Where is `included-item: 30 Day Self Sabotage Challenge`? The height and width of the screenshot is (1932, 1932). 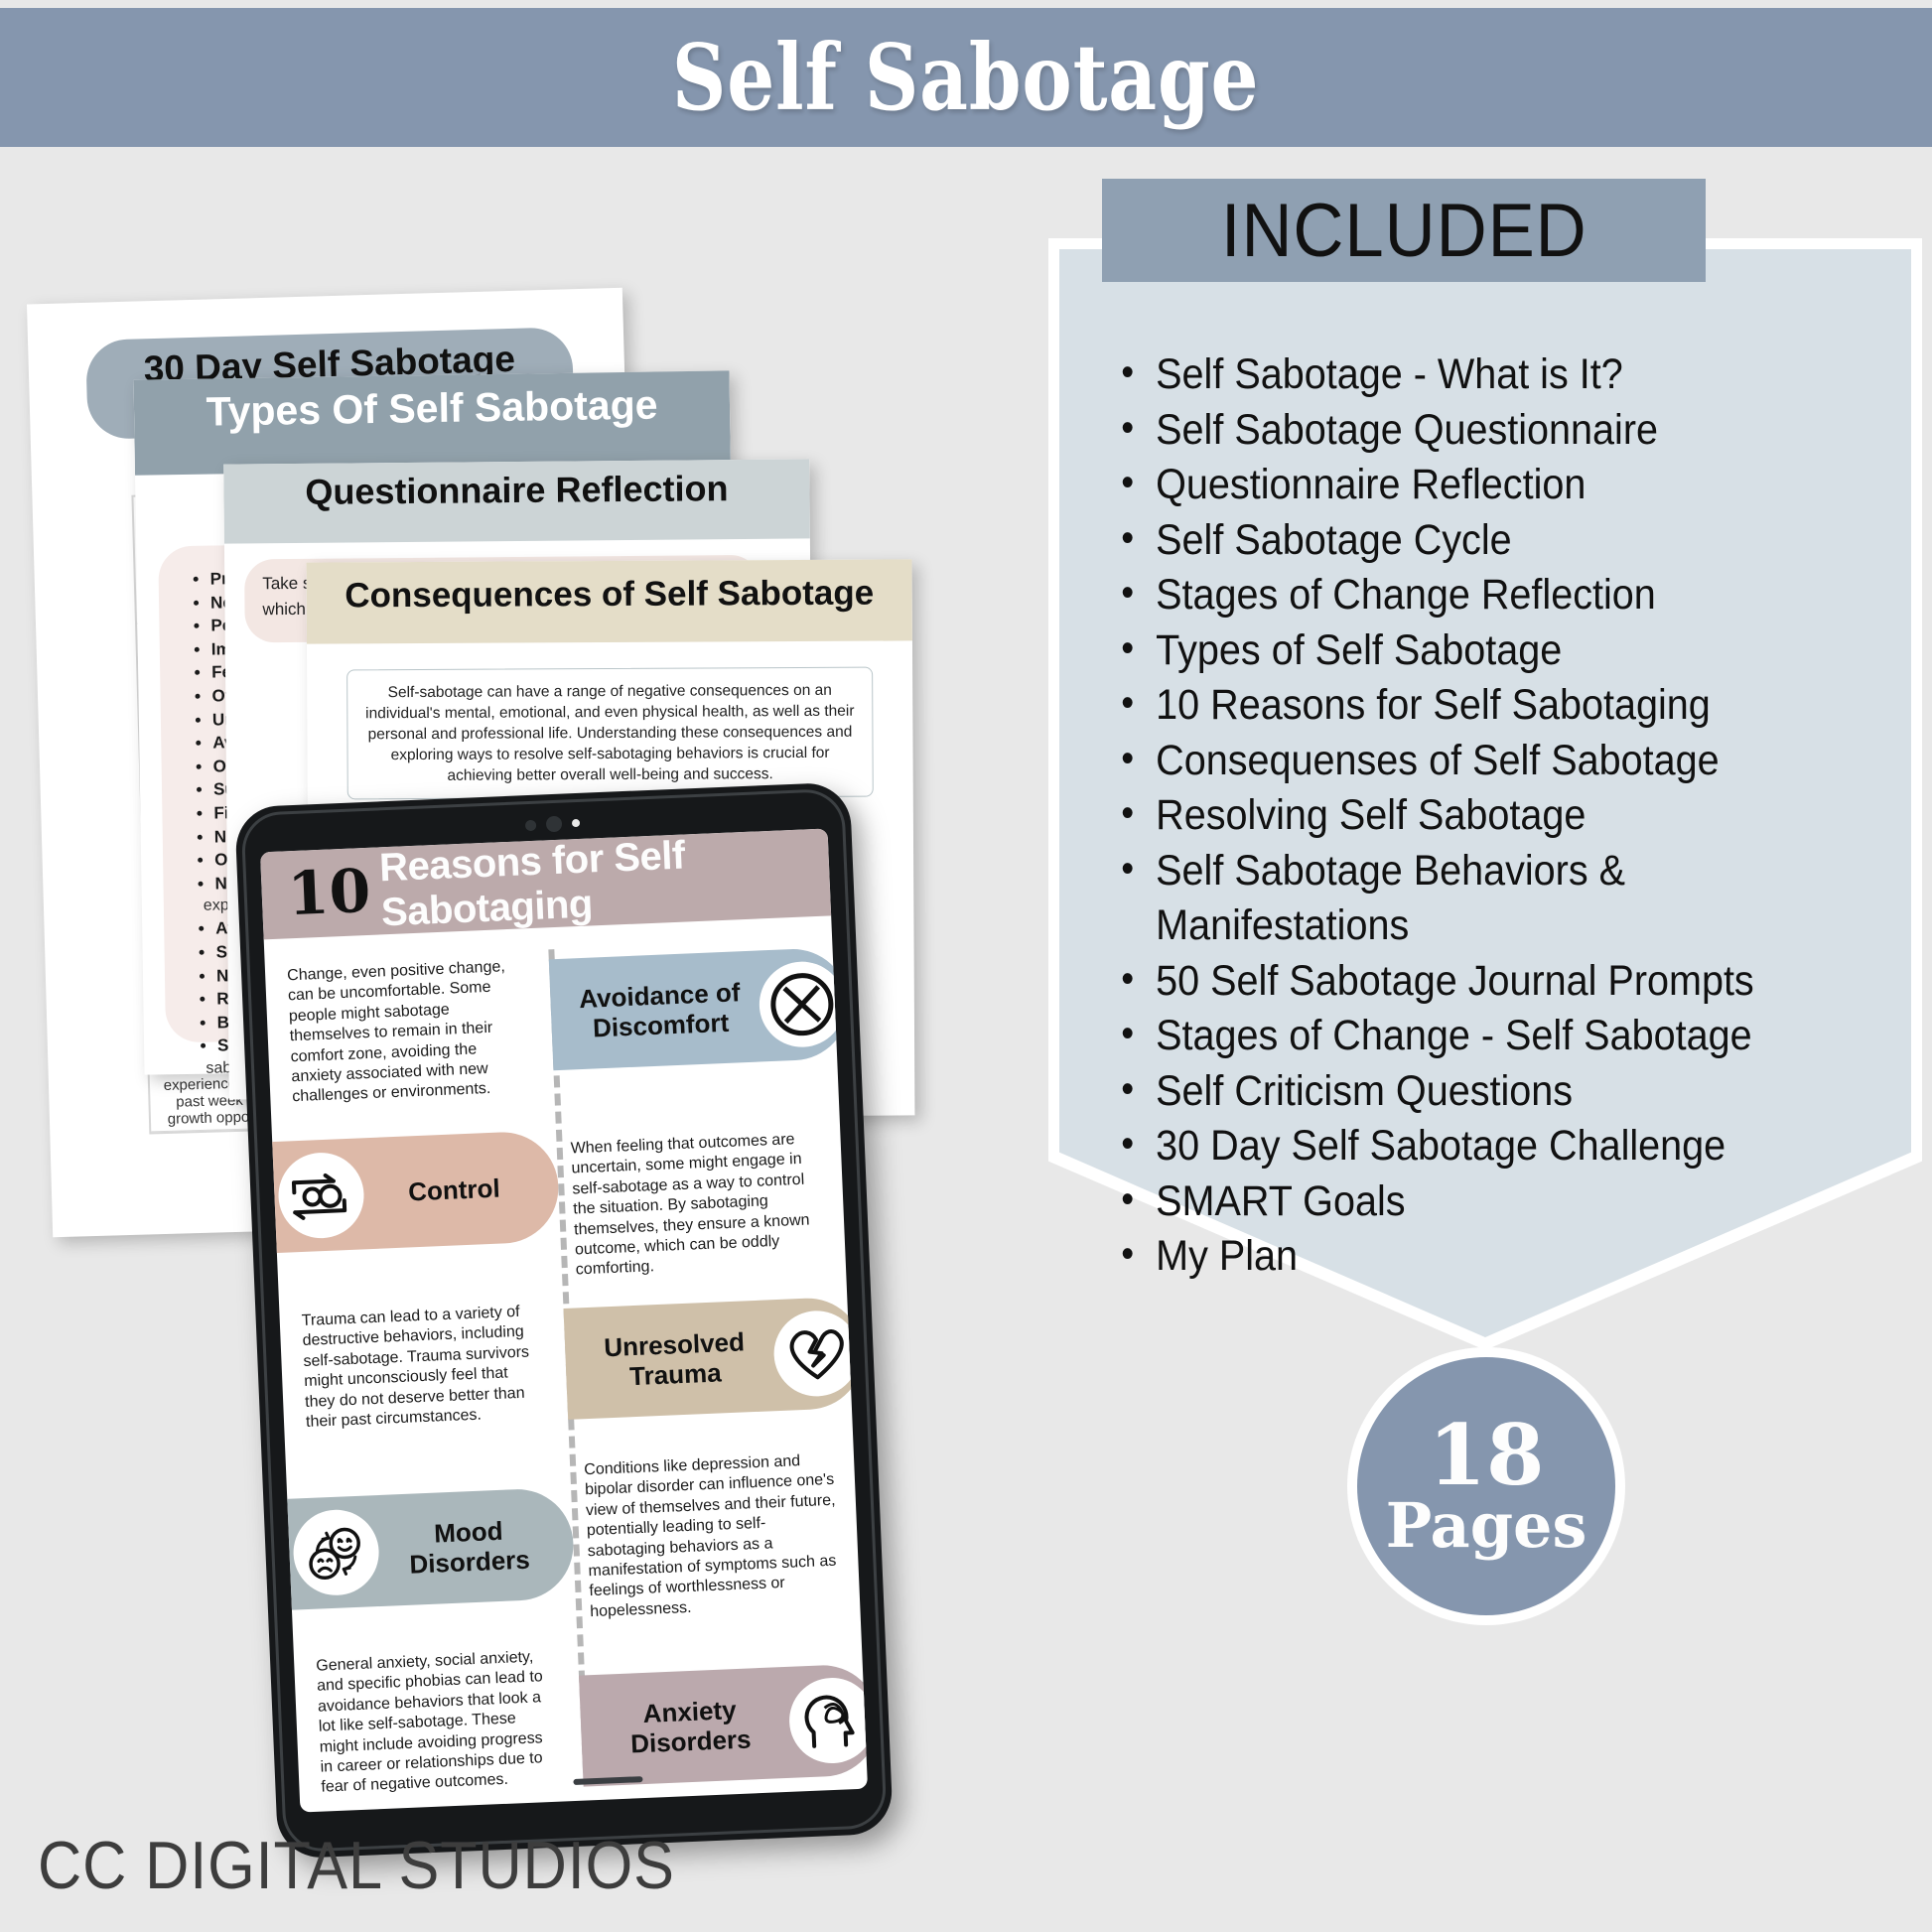 included-item: 30 Day Self Sabotage Challenge is located at coordinates (1478, 1146).